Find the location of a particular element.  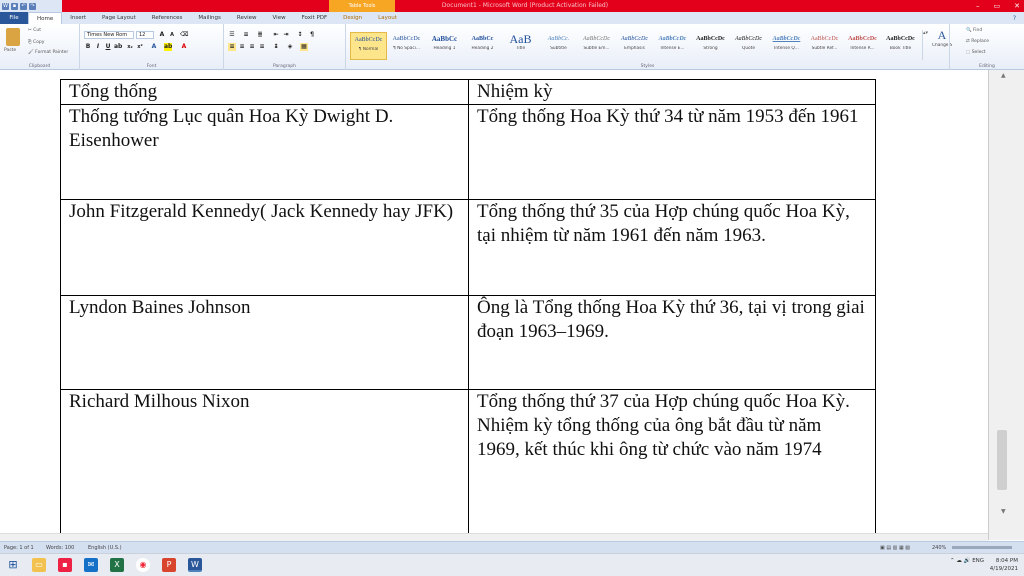

mail-icon: ✉ is located at coordinates (91, 565).